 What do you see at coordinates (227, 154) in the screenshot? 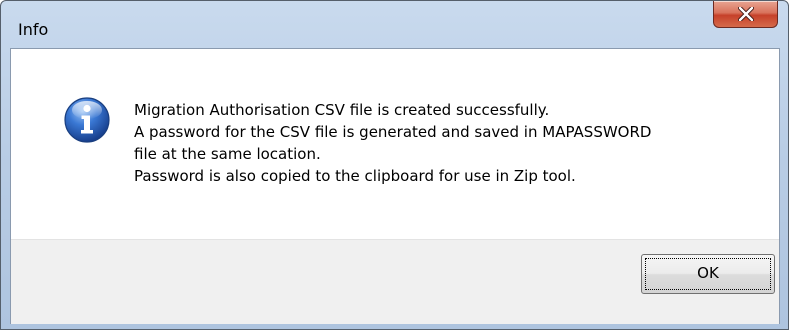
I see `message-line: file at the same location.` at bounding box center [227, 154].